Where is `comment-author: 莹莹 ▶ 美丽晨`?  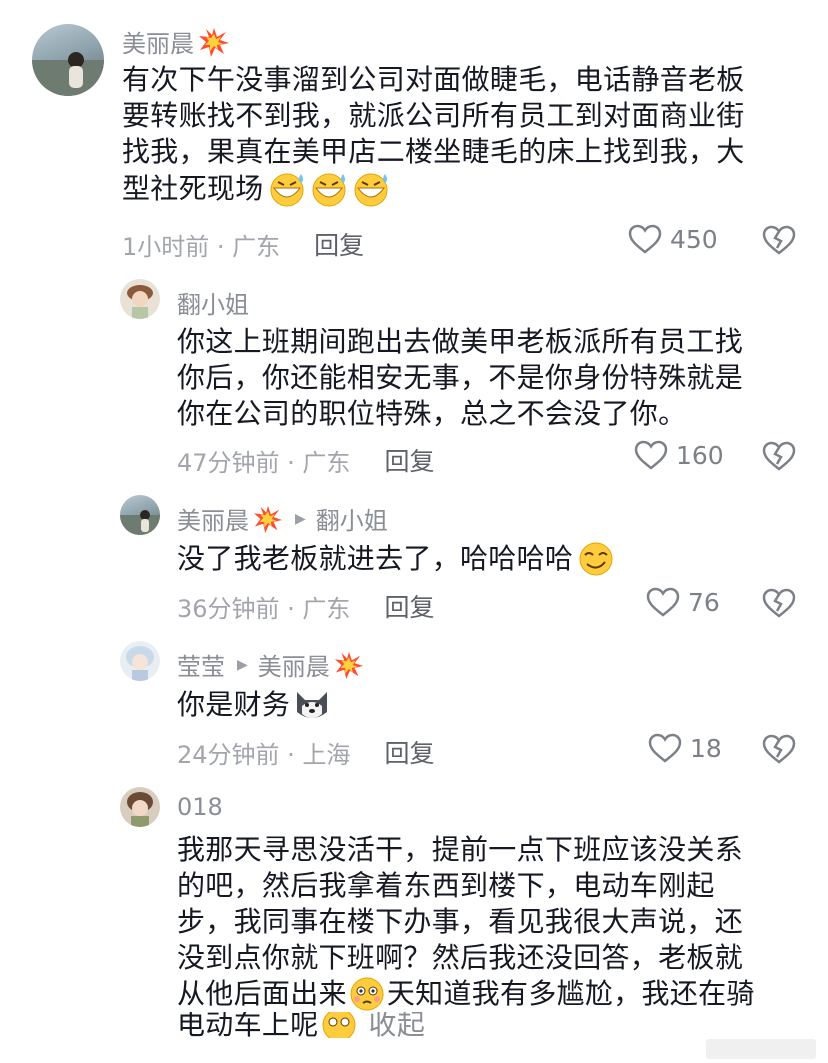
comment-author: 莹莹 ▶ 美丽晨 is located at coordinates (270, 664).